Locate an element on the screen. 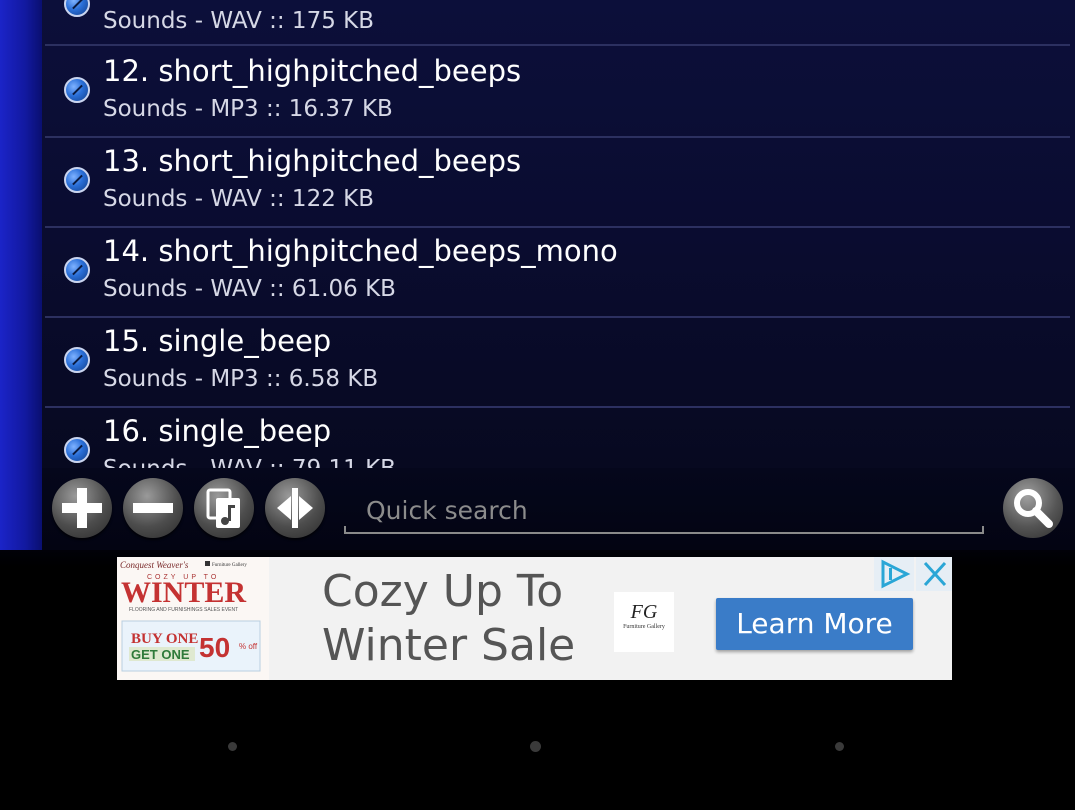  remove-button is located at coordinates (153, 508).